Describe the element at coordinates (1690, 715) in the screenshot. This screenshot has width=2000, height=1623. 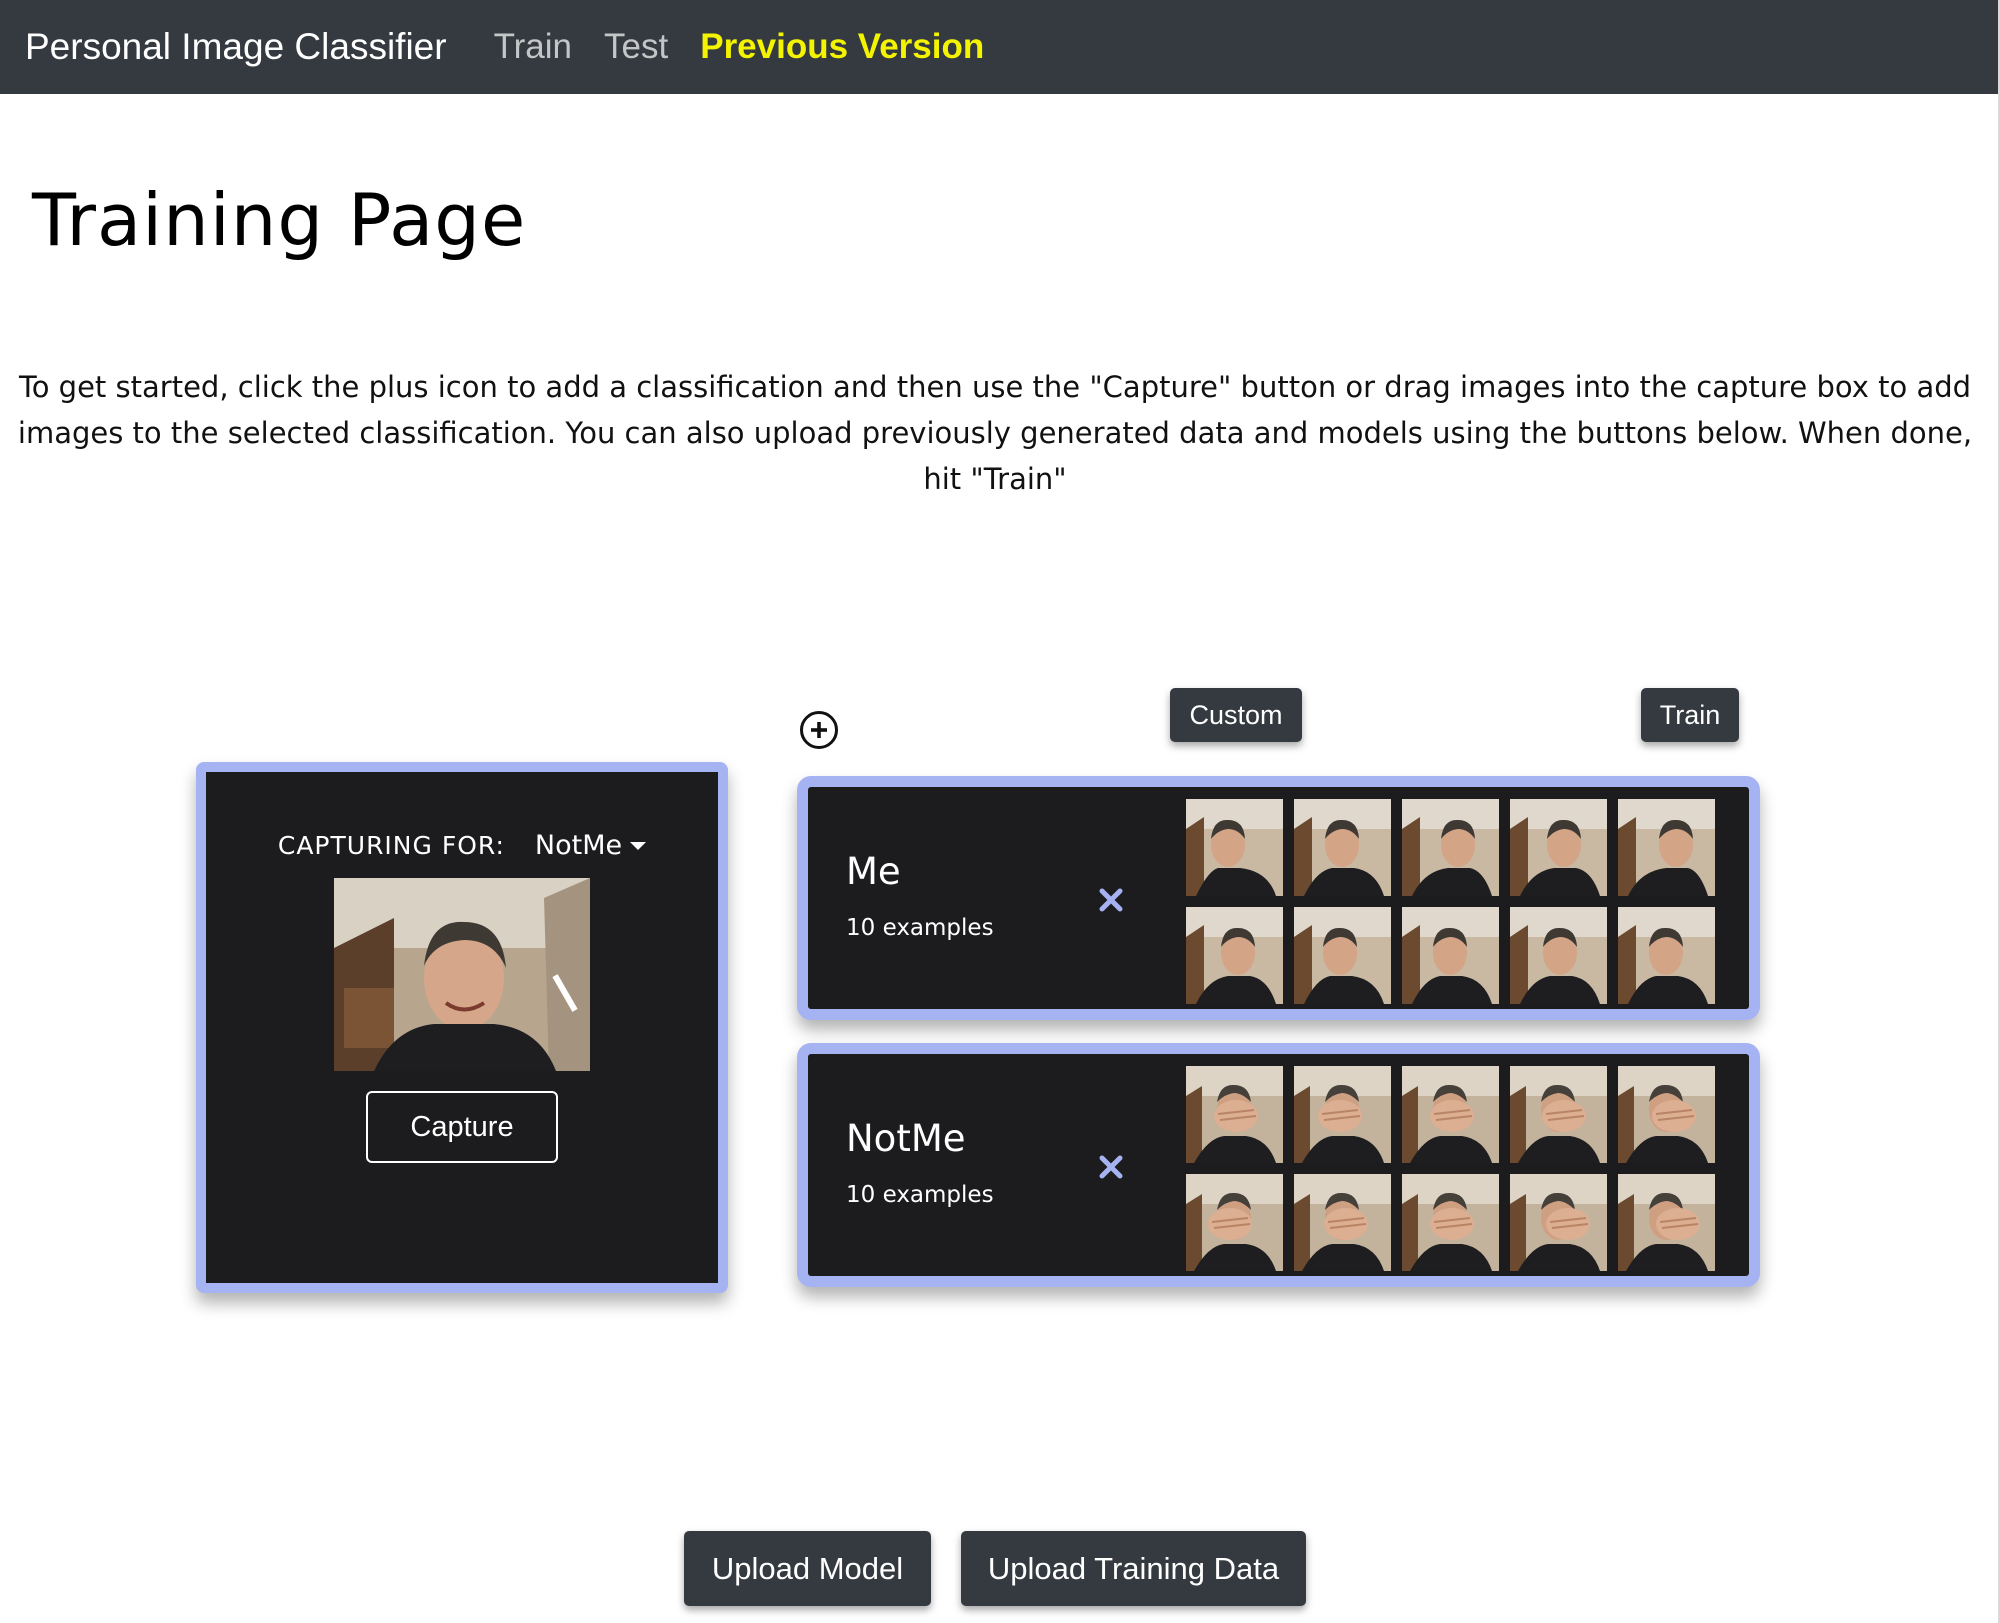
I see `train-button: Train` at that location.